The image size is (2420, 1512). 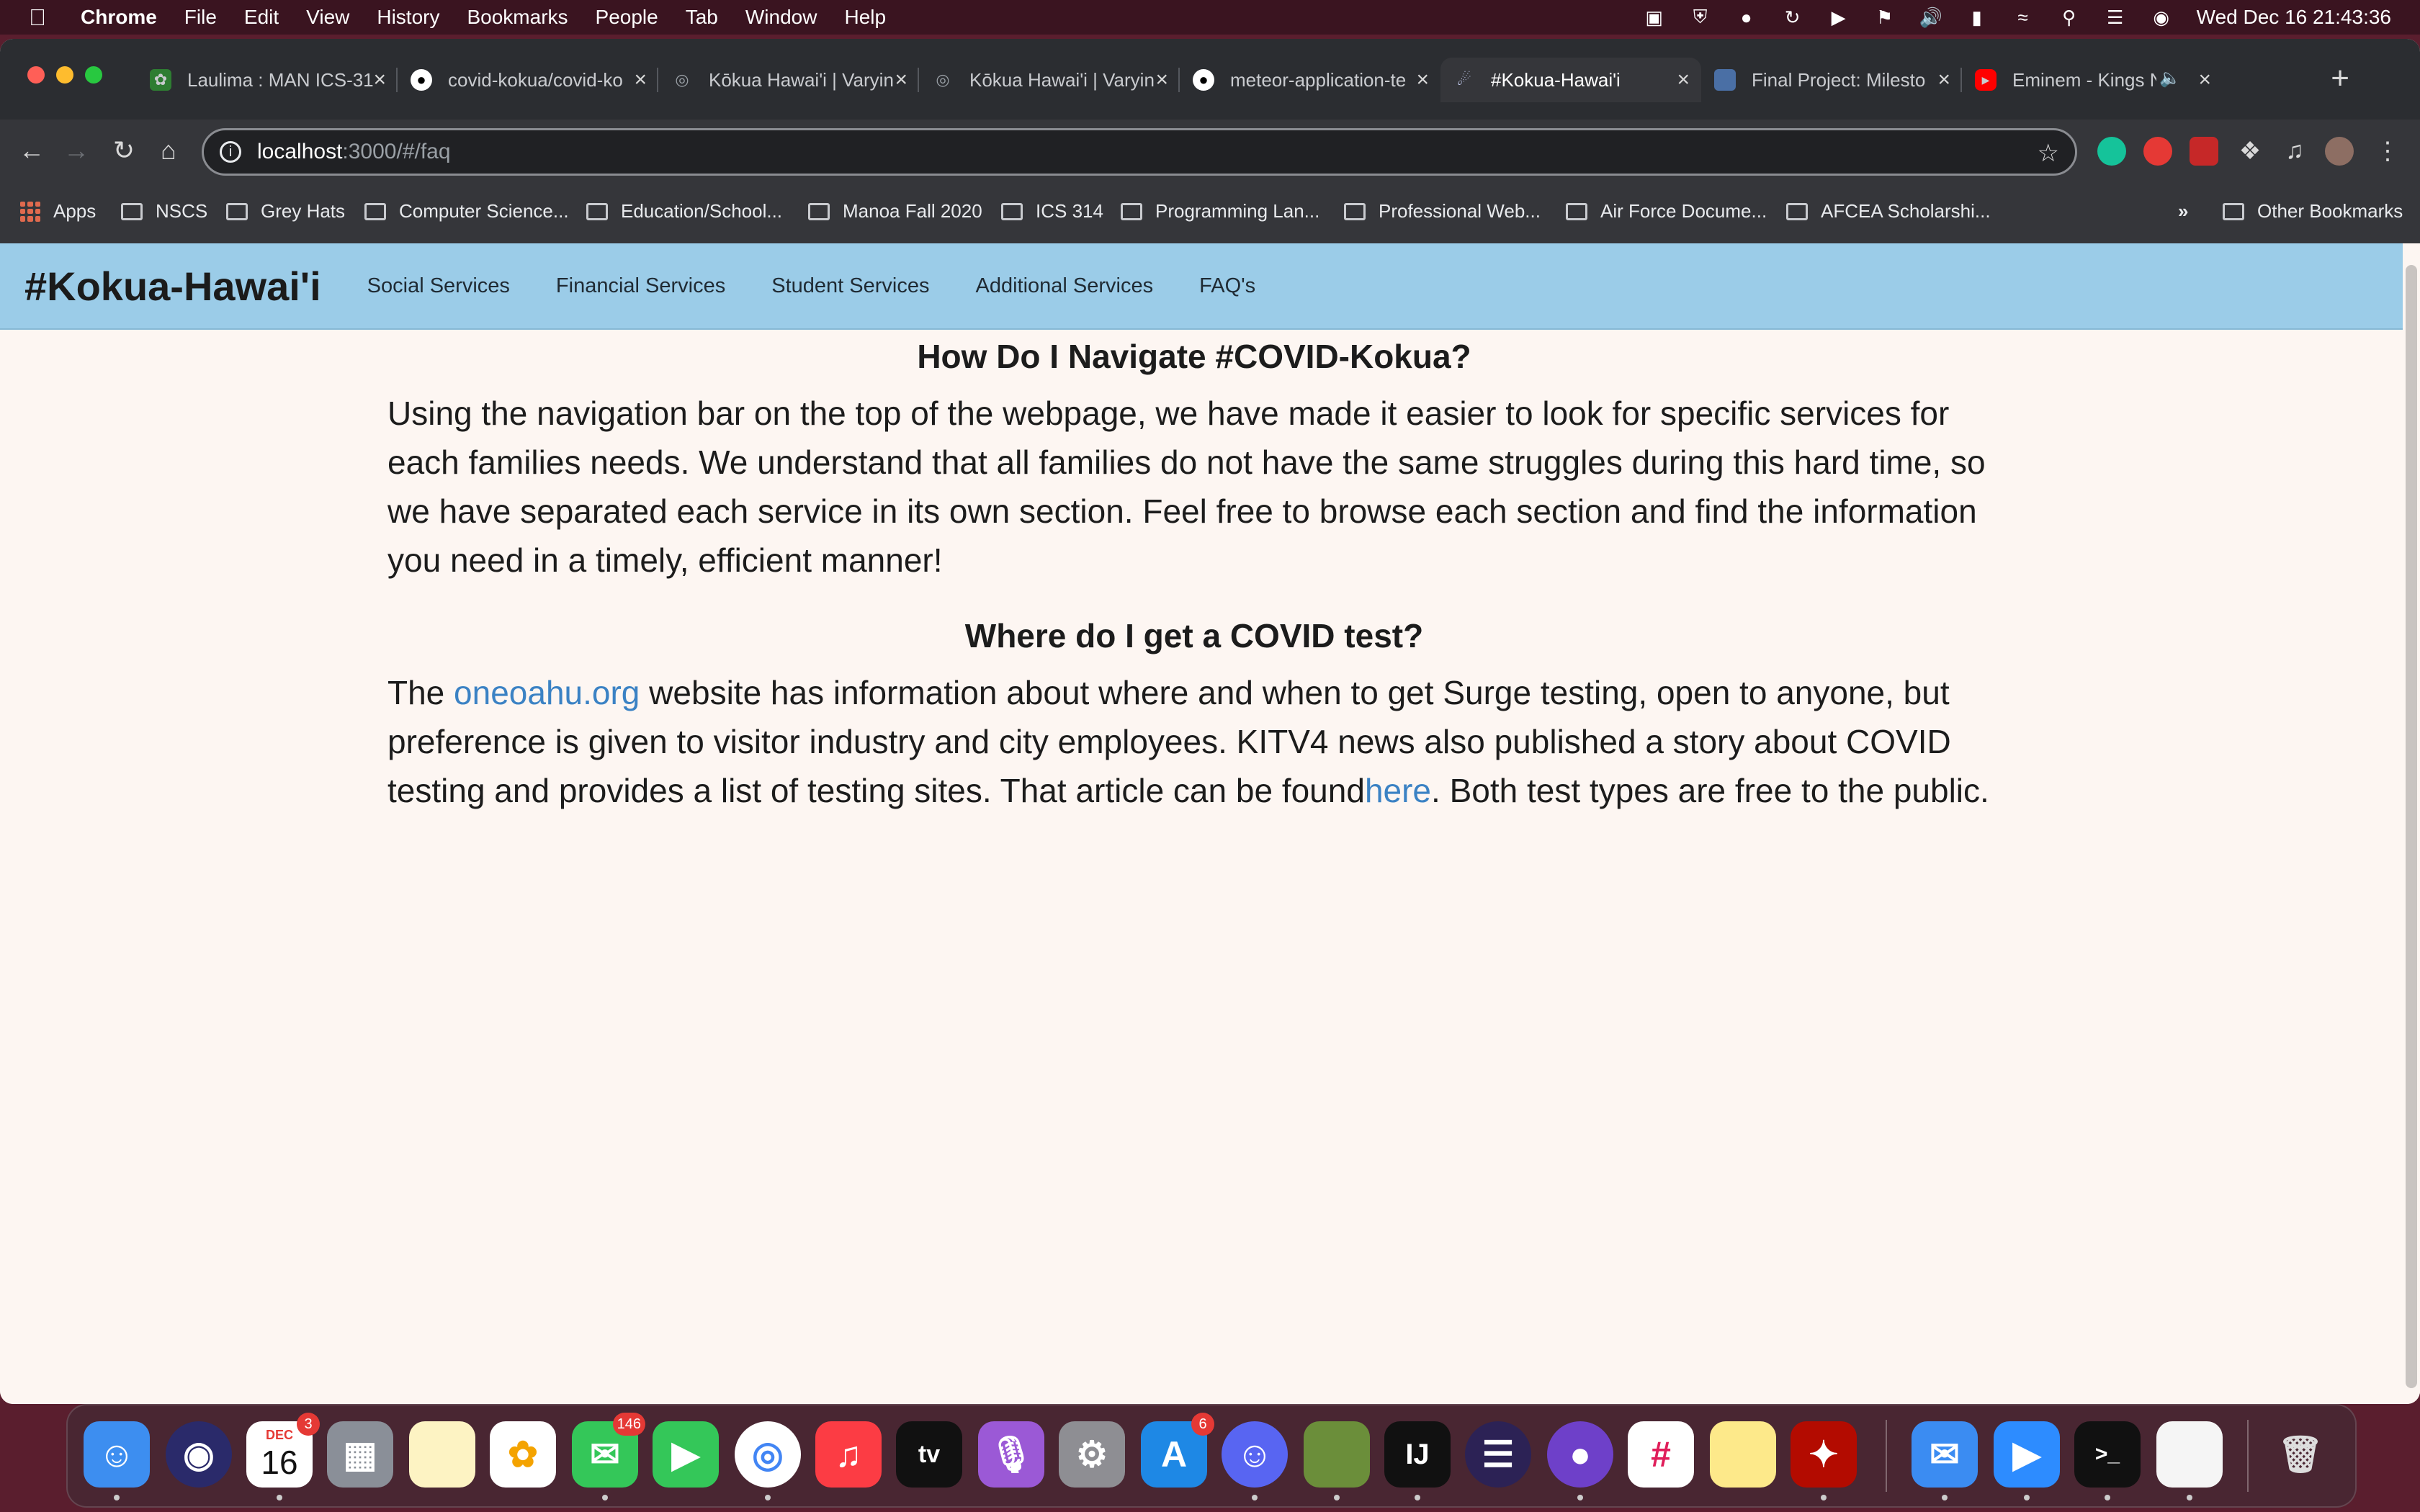 I want to click on nav-social-services: Social Services, so click(x=438, y=286).